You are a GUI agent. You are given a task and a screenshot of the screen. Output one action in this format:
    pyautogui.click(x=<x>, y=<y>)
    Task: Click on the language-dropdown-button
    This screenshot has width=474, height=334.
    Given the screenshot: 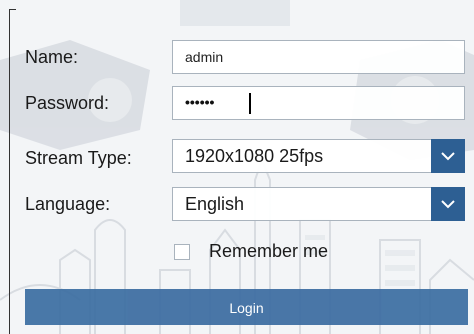 What is the action you would take?
    pyautogui.click(x=448, y=204)
    